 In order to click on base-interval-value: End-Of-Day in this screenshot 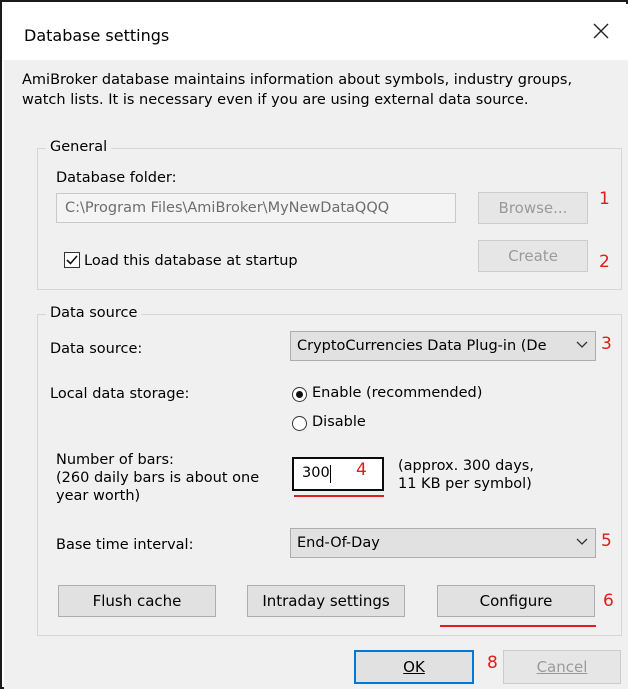, I will do `click(338, 543)`.